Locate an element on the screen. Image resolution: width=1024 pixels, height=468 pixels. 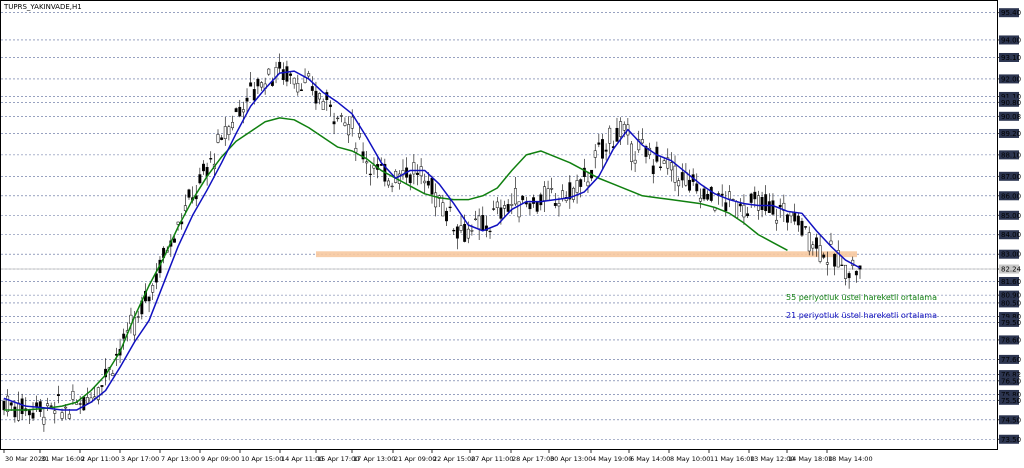
y-tick-label: 89.20 is located at coordinates (1011, 134).